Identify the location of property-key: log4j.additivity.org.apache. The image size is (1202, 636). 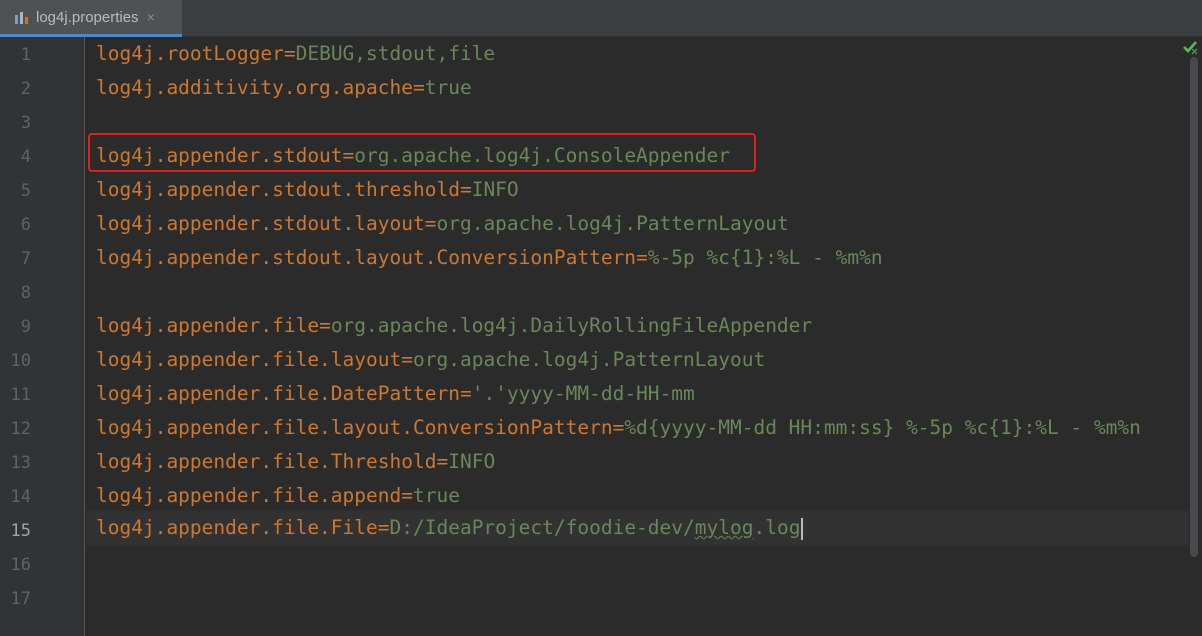
(254, 87).